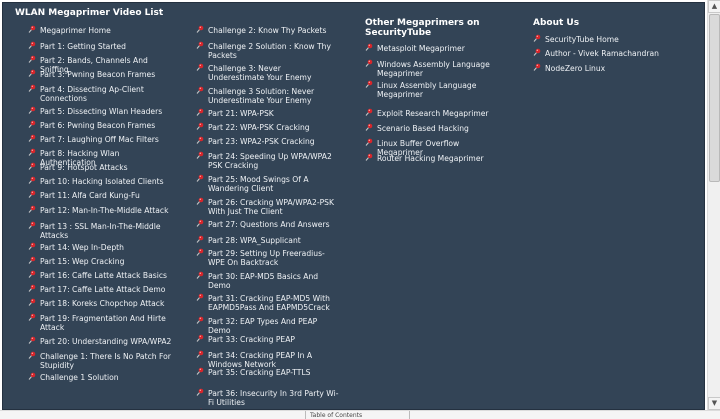  I want to click on list-item: Metasploit Megaprimer, so click(429, 48).